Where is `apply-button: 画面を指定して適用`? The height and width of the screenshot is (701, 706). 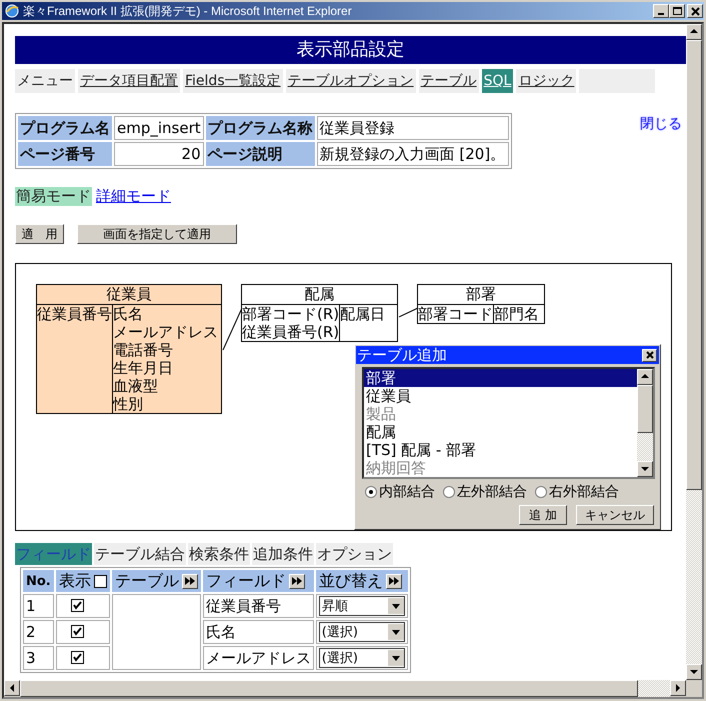
apply-button: 画面を指定して適用 is located at coordinates (157, 234).